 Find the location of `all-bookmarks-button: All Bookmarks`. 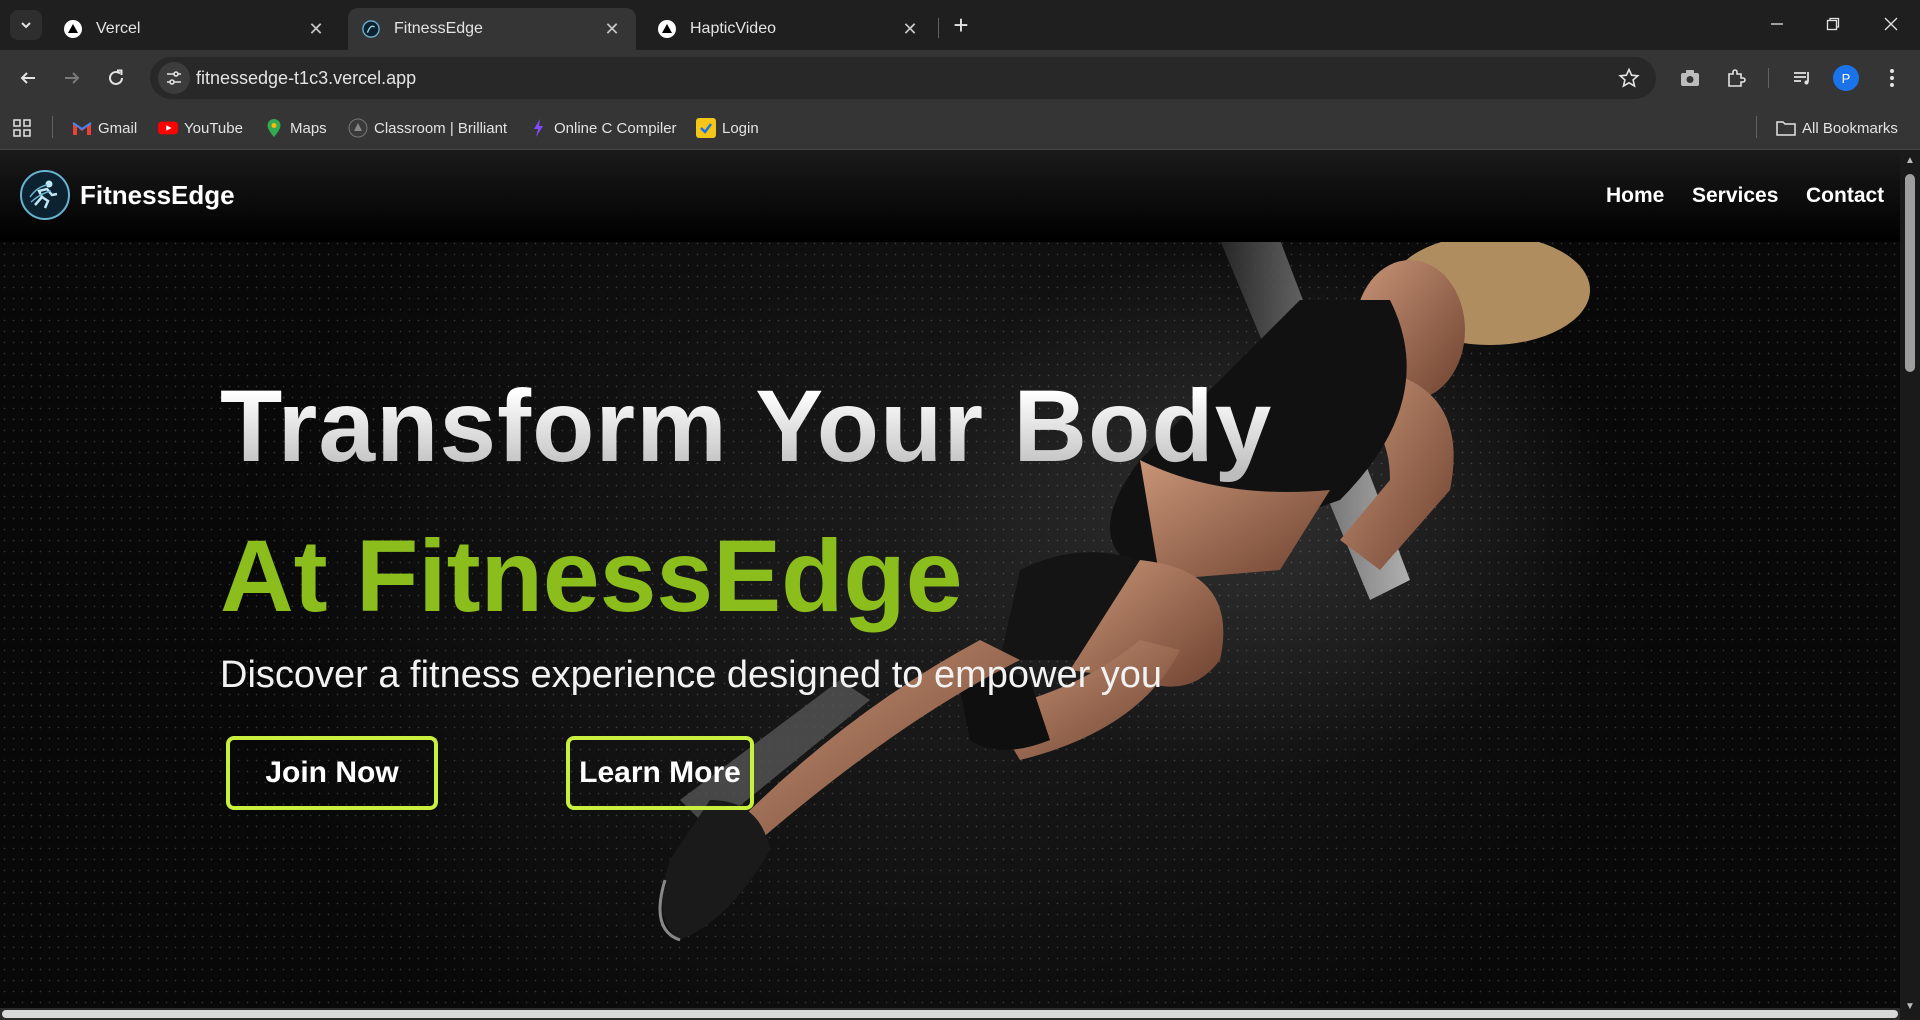

all-bookmarks-button: All Bookmarks is located at coordinates (1837, 128).